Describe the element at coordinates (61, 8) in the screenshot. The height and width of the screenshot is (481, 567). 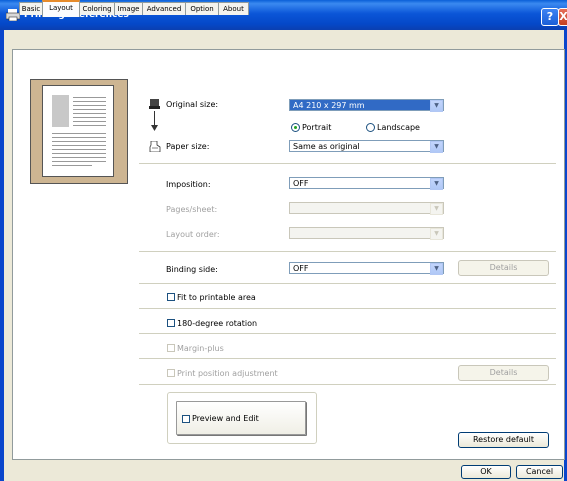
I see `tab-layout: Layout` at that location.